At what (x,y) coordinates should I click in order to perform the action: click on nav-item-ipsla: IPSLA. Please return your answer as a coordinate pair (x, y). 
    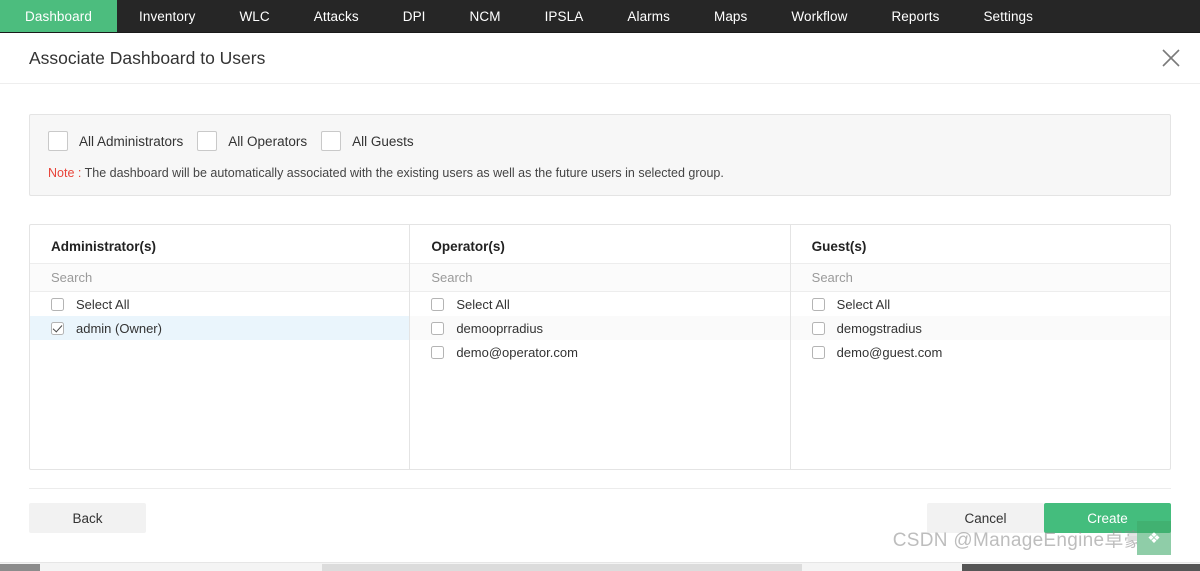
    Looking at the image, I should click on (564, 16).